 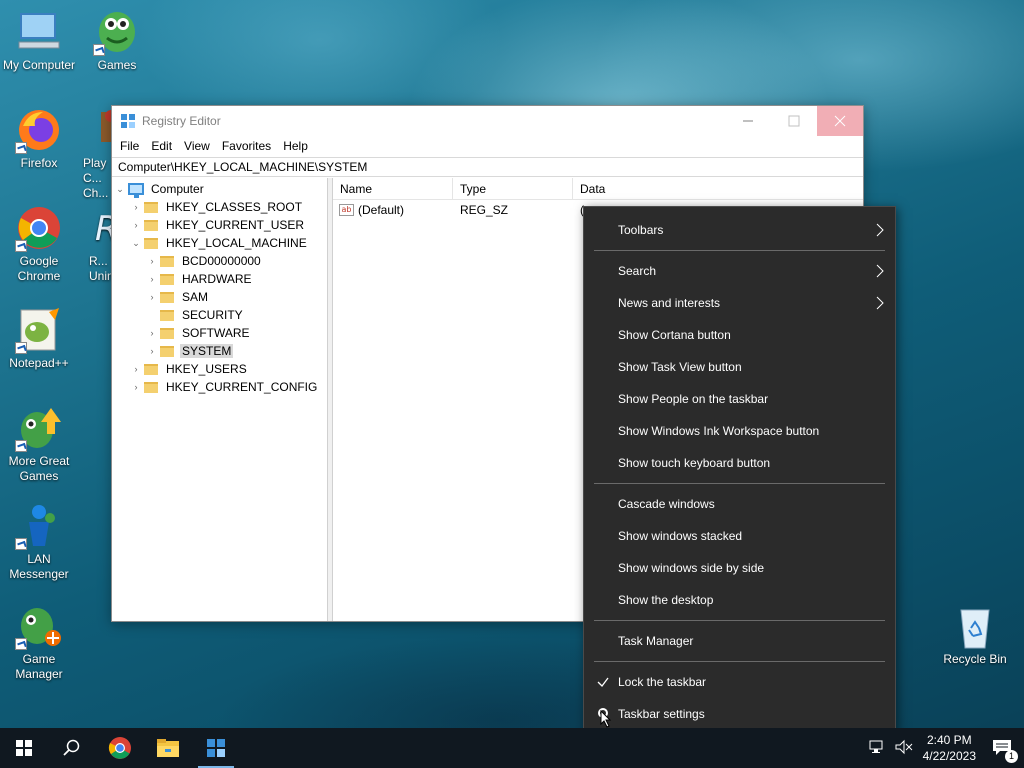 I want to click on regedit-app-icon, so click(x=128, y=121).